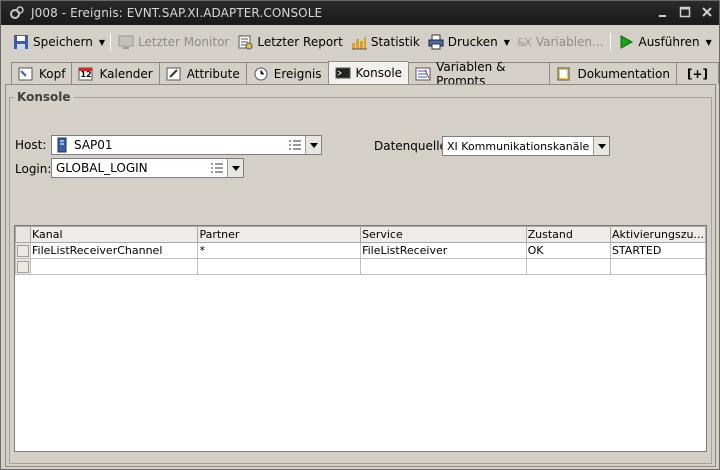 This screenshot has width=720, height=470. I want to click on close-icon, so click(707, 12).